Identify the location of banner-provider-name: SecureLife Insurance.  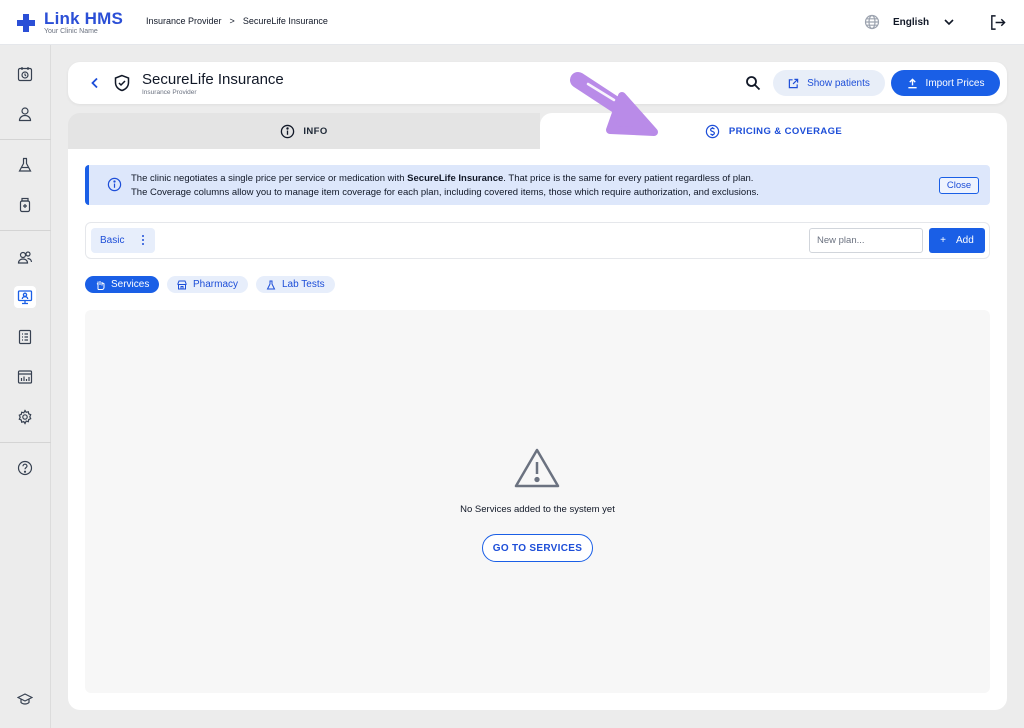
(455, 178).